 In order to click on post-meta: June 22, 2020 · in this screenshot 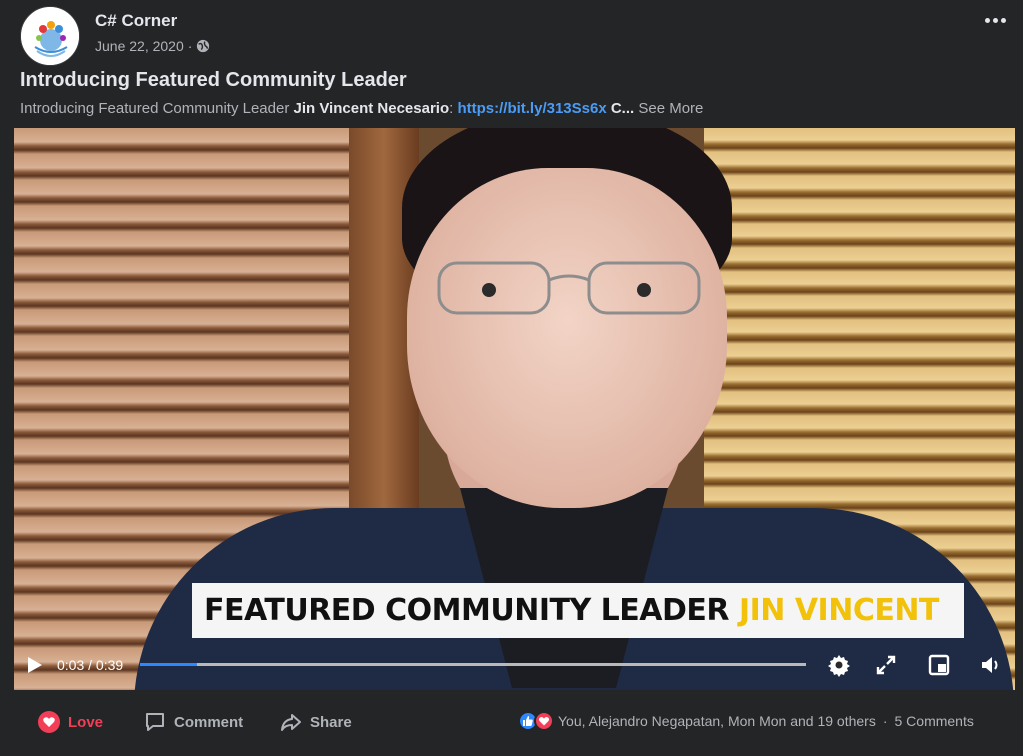, I will do `click(152, 46)`.